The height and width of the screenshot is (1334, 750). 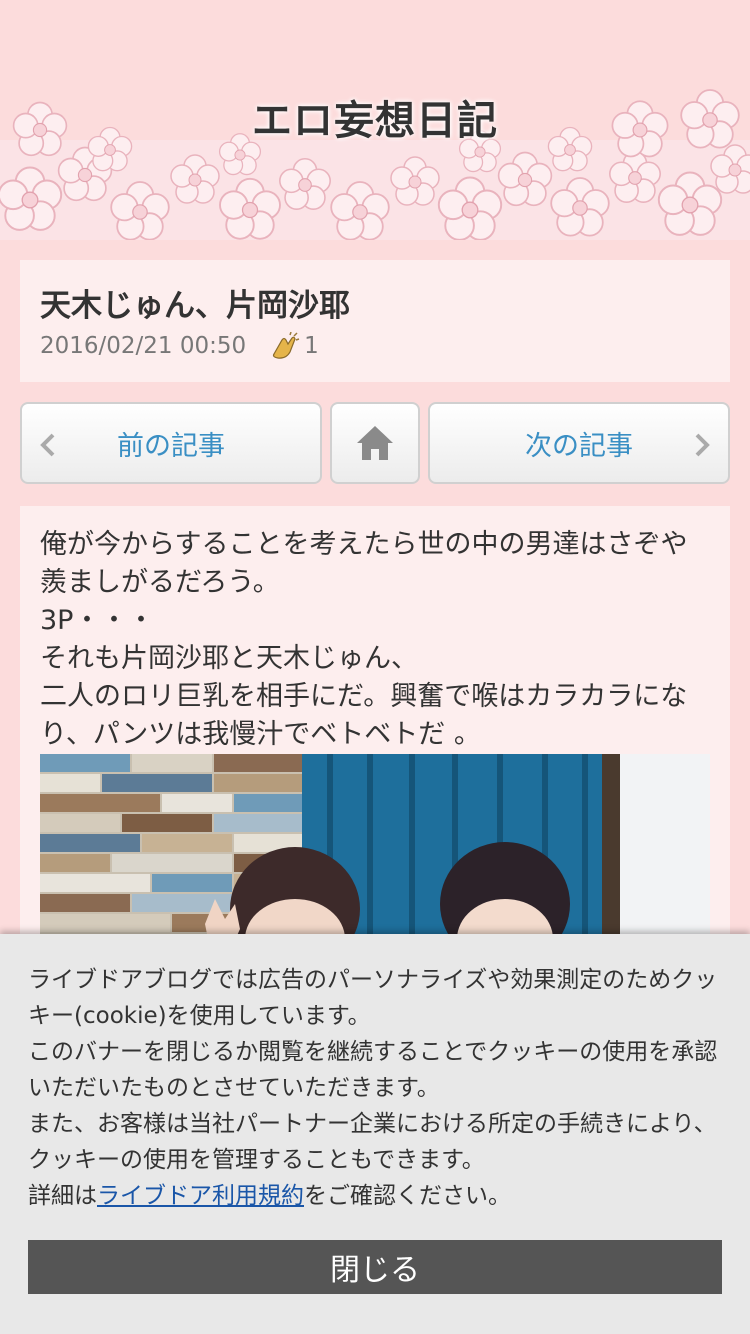 What do you see at coordinates (579, 446) in the screenshot?
I see `next-article-label: 次の記事` at bounding box center [579, 446].